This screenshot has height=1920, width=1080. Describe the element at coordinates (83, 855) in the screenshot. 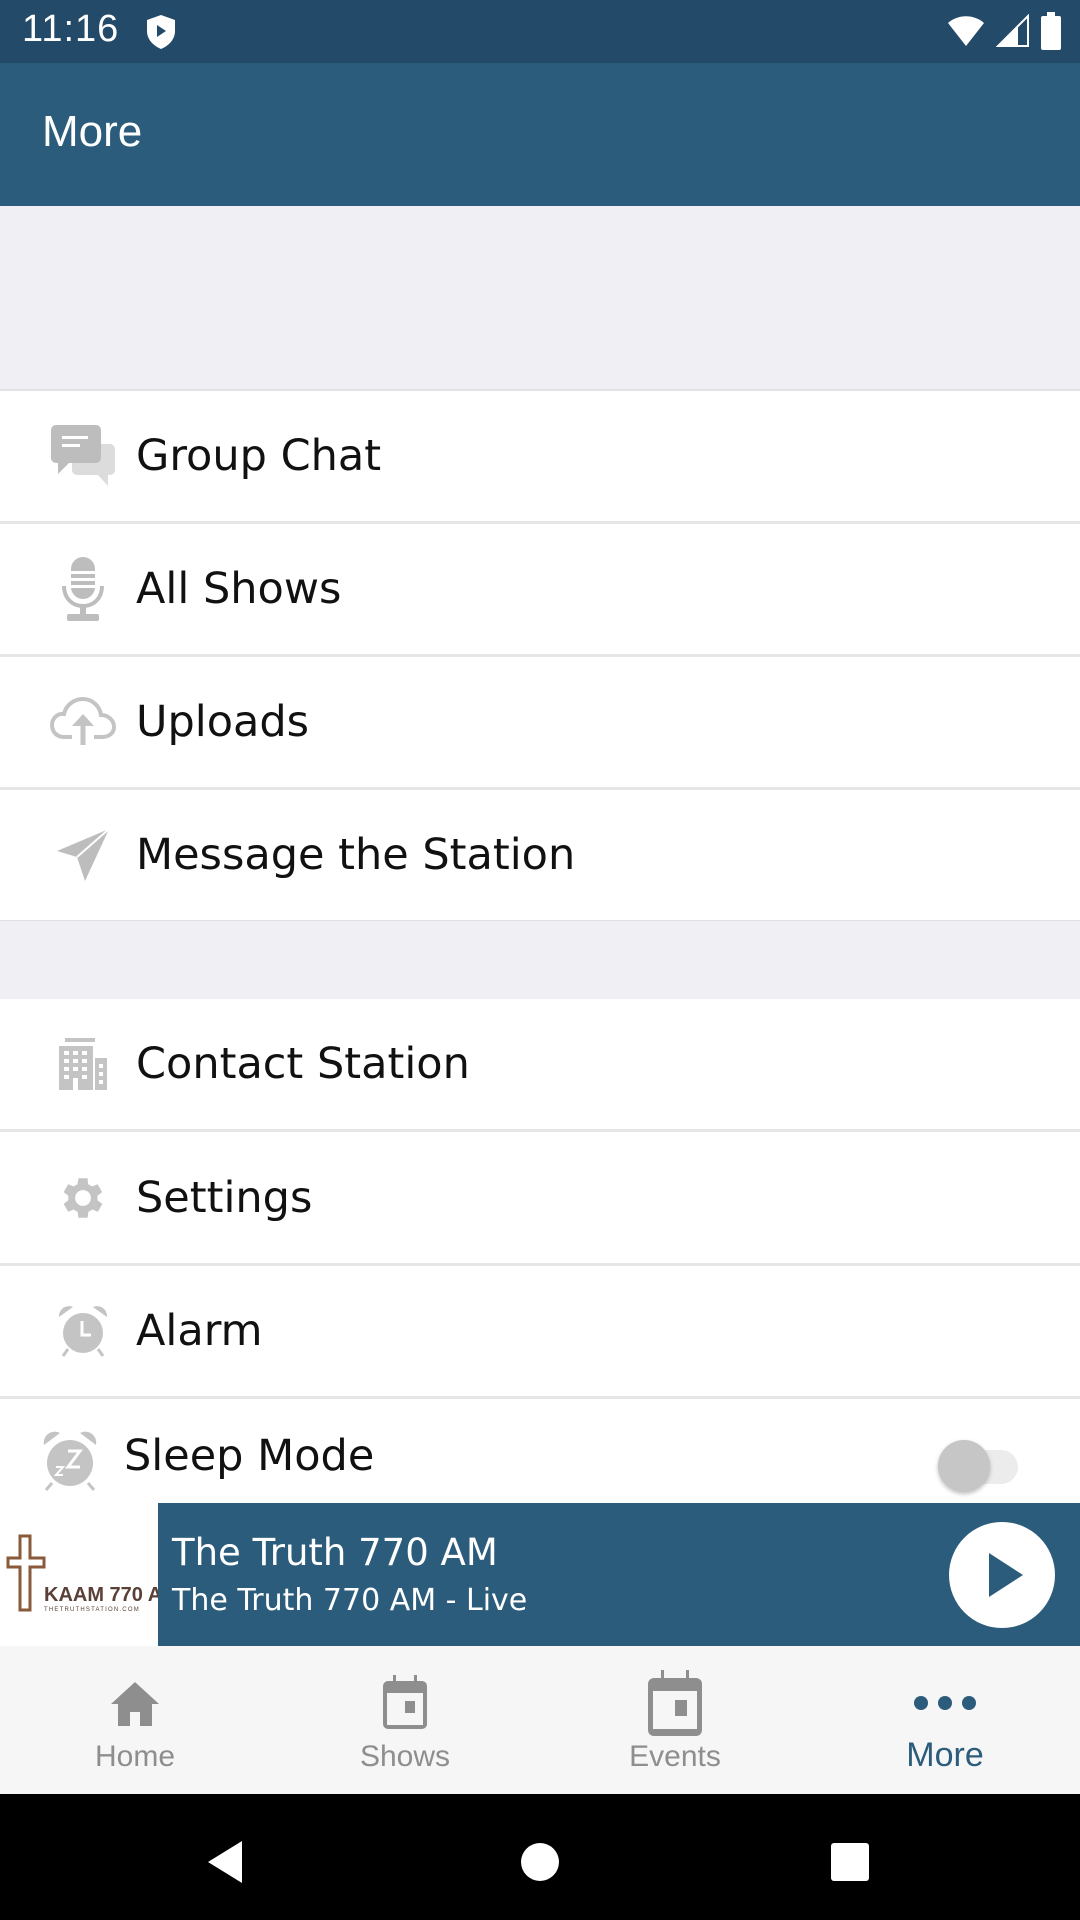

I see `send-icon` at that location.